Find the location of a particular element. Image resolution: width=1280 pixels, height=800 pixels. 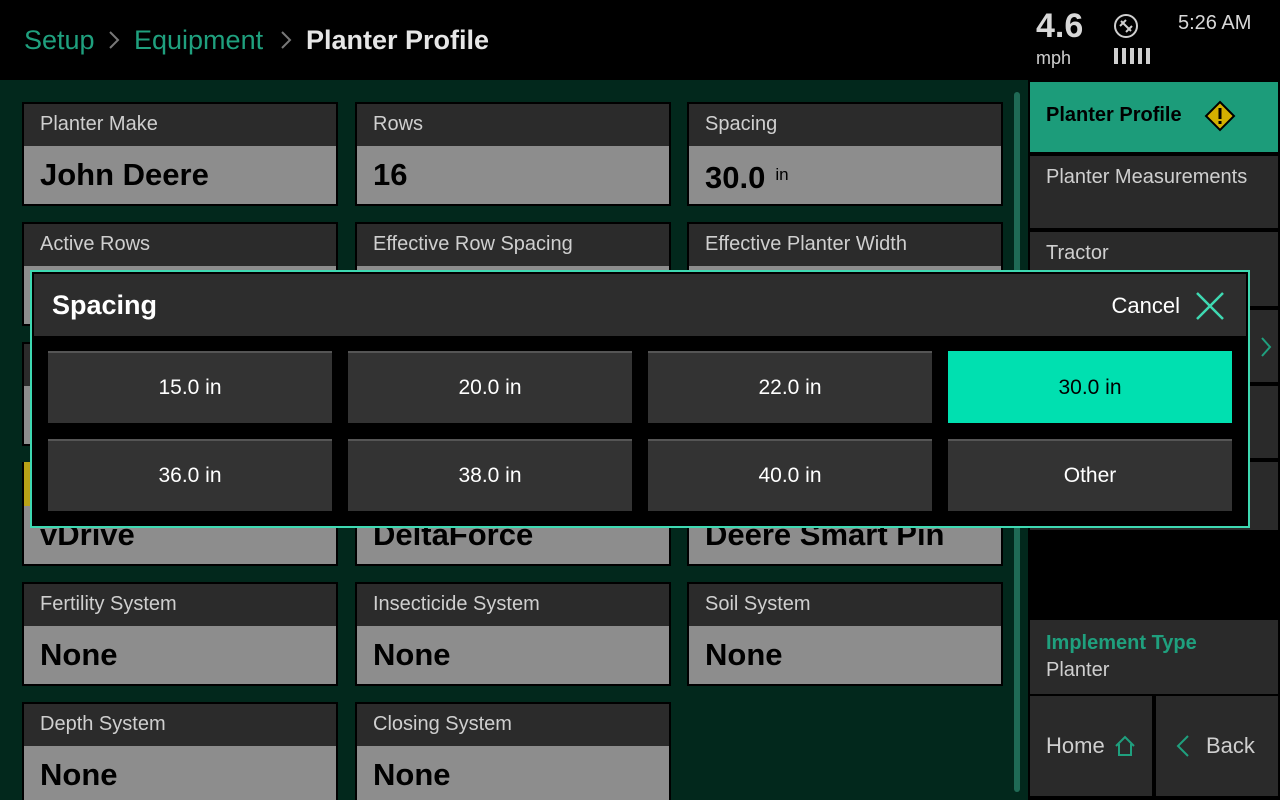

field-label: Closing System is located at coordinates (513, 725).